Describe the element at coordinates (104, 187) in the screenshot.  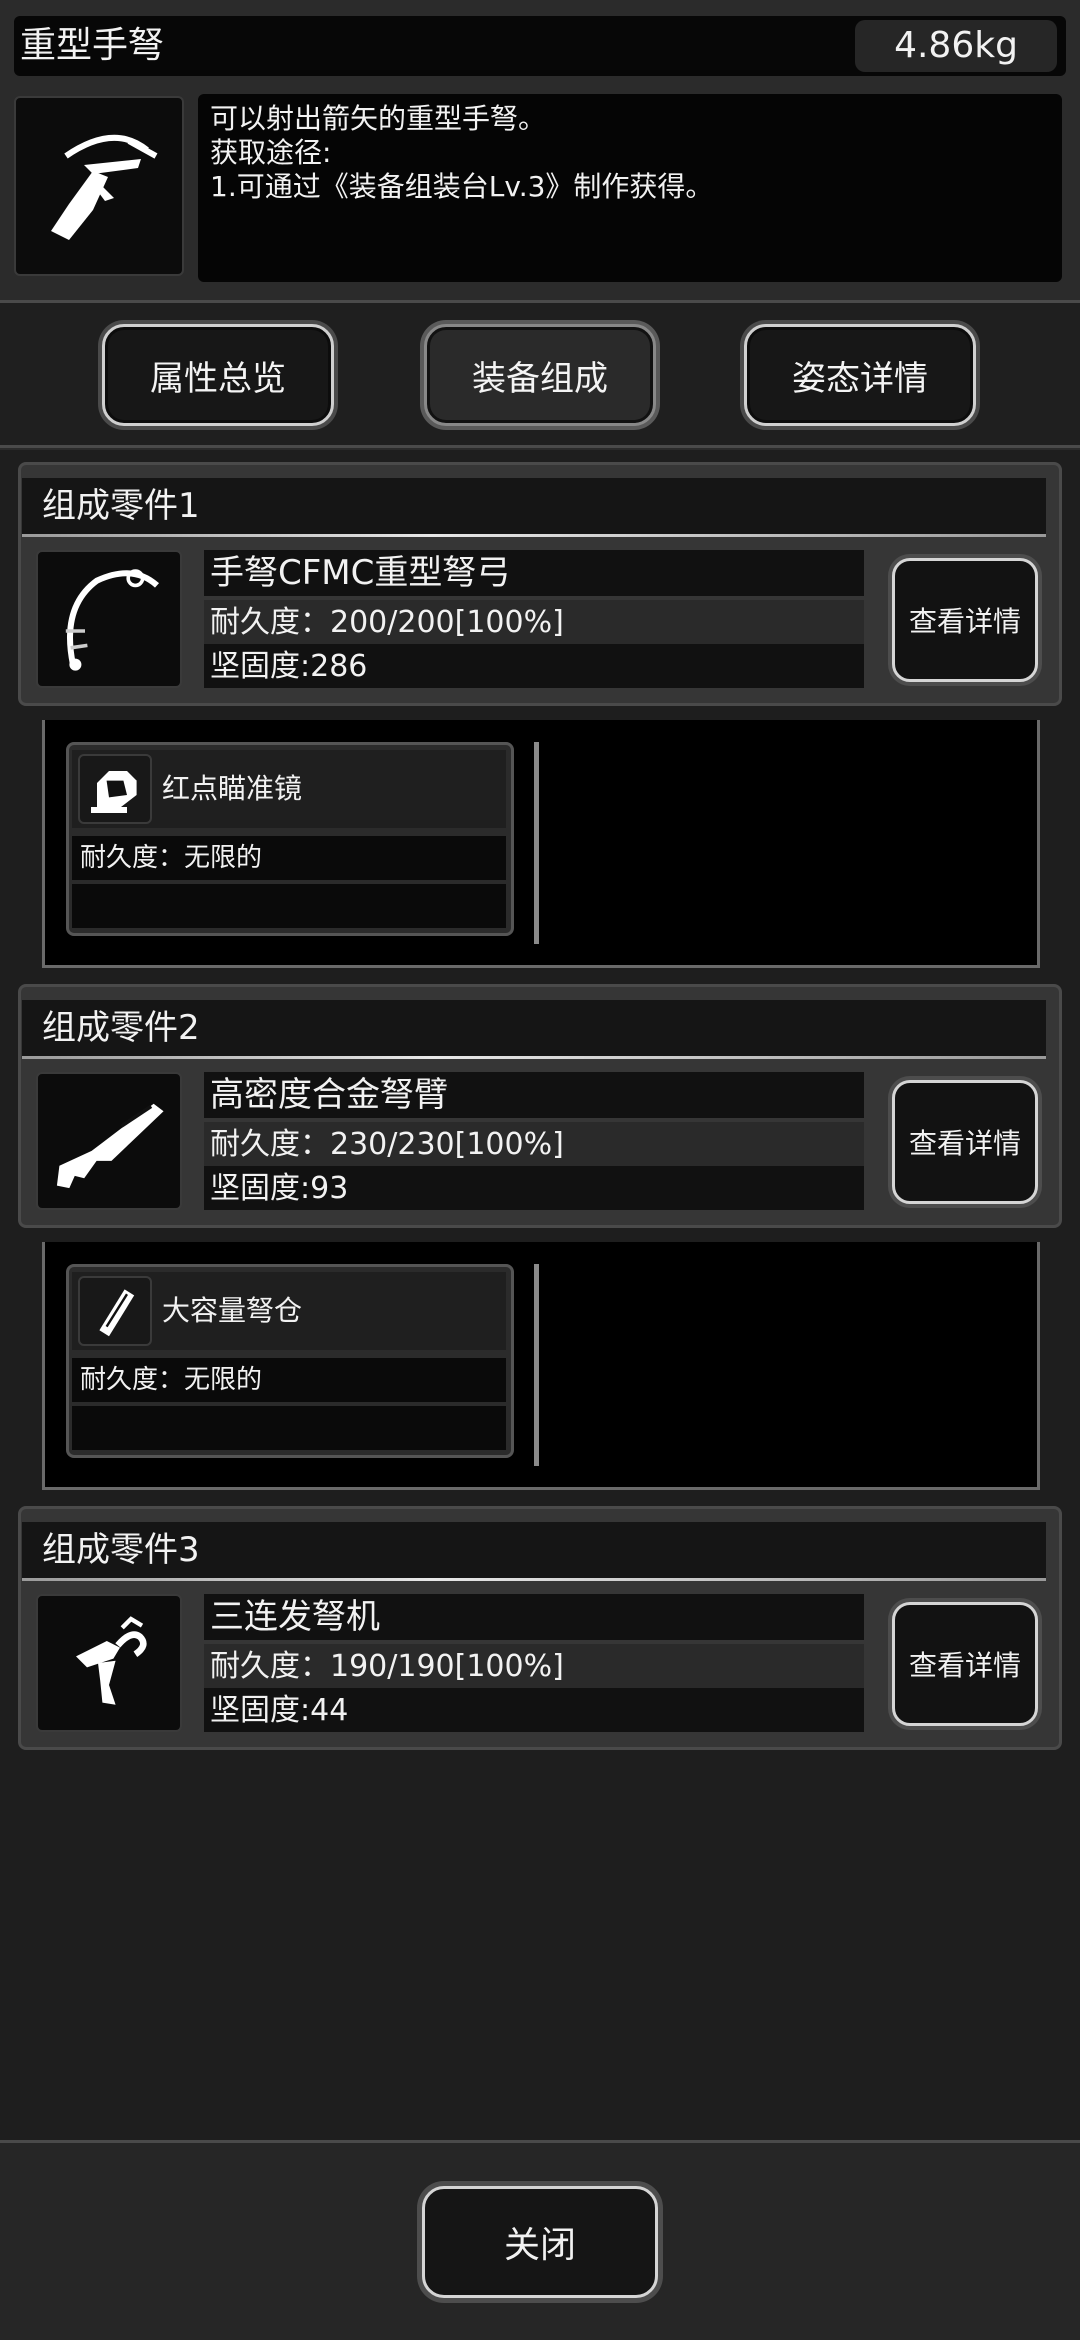
I see `crossbow-icon` at that location.